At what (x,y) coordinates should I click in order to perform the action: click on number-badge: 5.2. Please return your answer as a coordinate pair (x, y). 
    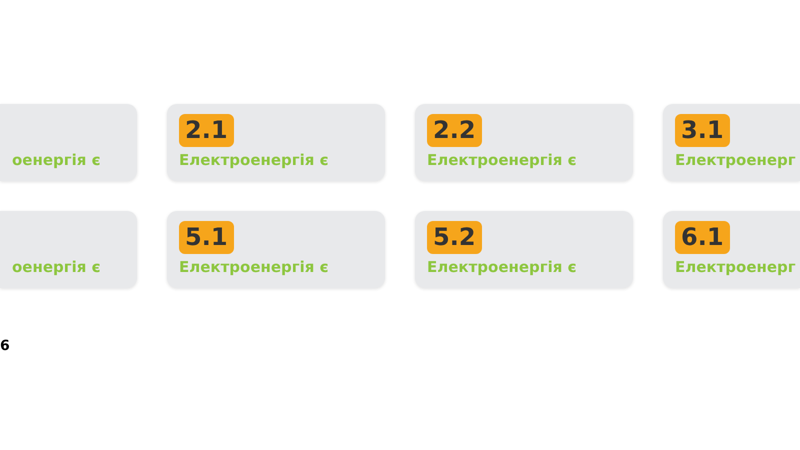
    Looking at the image, I should click on (454, 237).